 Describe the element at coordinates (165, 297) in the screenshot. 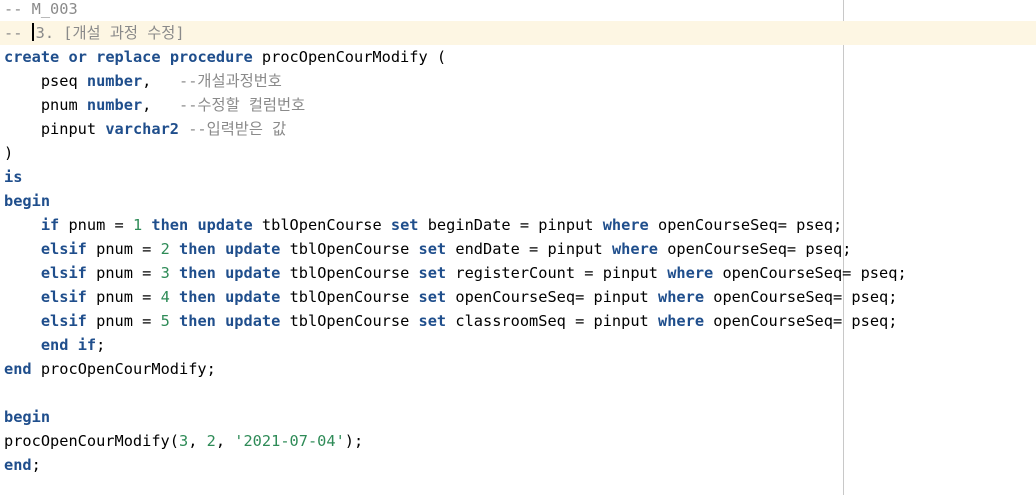

I see `number-literal: 4` at that location.